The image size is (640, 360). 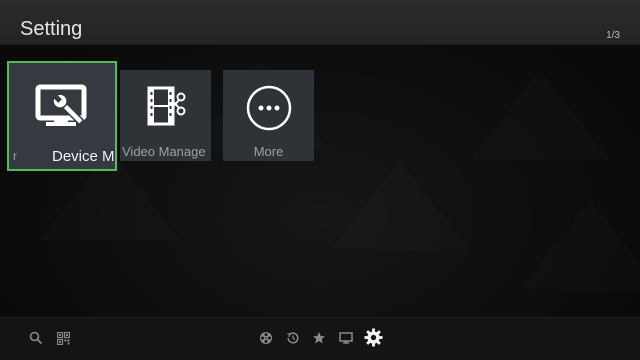 I want to click on search-icon, so click(x=36, y=338).